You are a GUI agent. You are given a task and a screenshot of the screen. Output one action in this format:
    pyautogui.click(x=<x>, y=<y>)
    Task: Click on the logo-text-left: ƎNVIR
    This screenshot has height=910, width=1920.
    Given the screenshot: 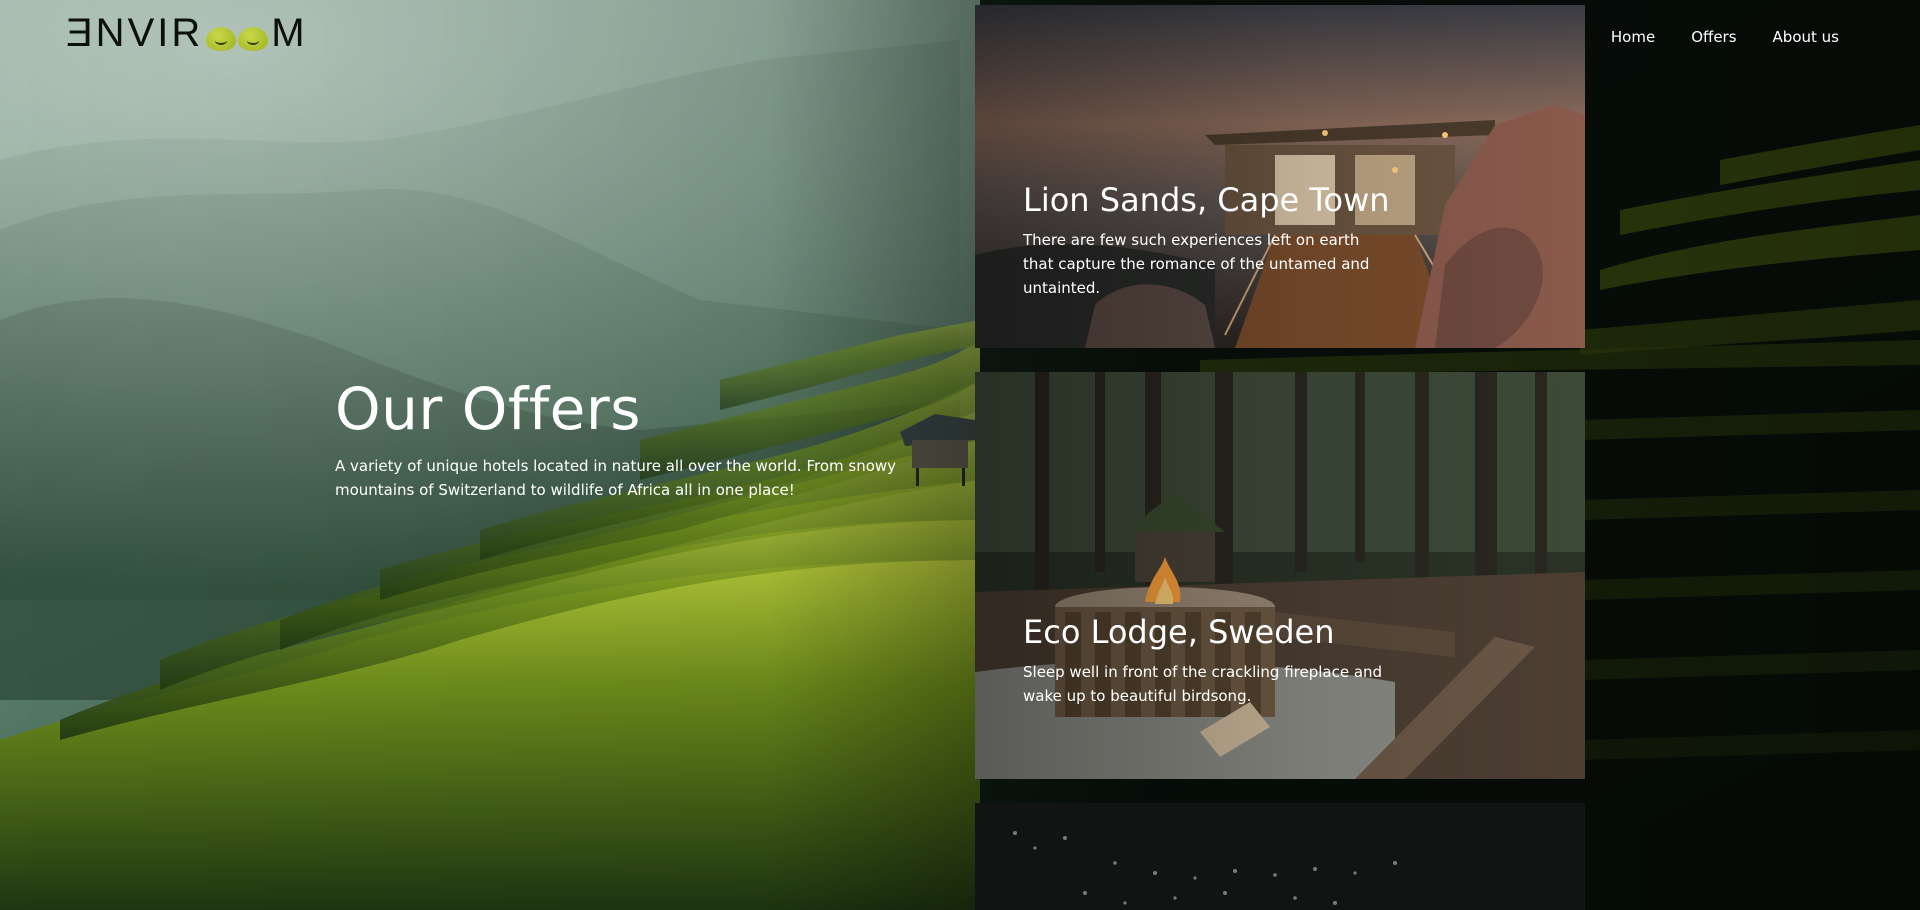 What is the action you would take?
    pyautogui.click(x=135, y=32)
    